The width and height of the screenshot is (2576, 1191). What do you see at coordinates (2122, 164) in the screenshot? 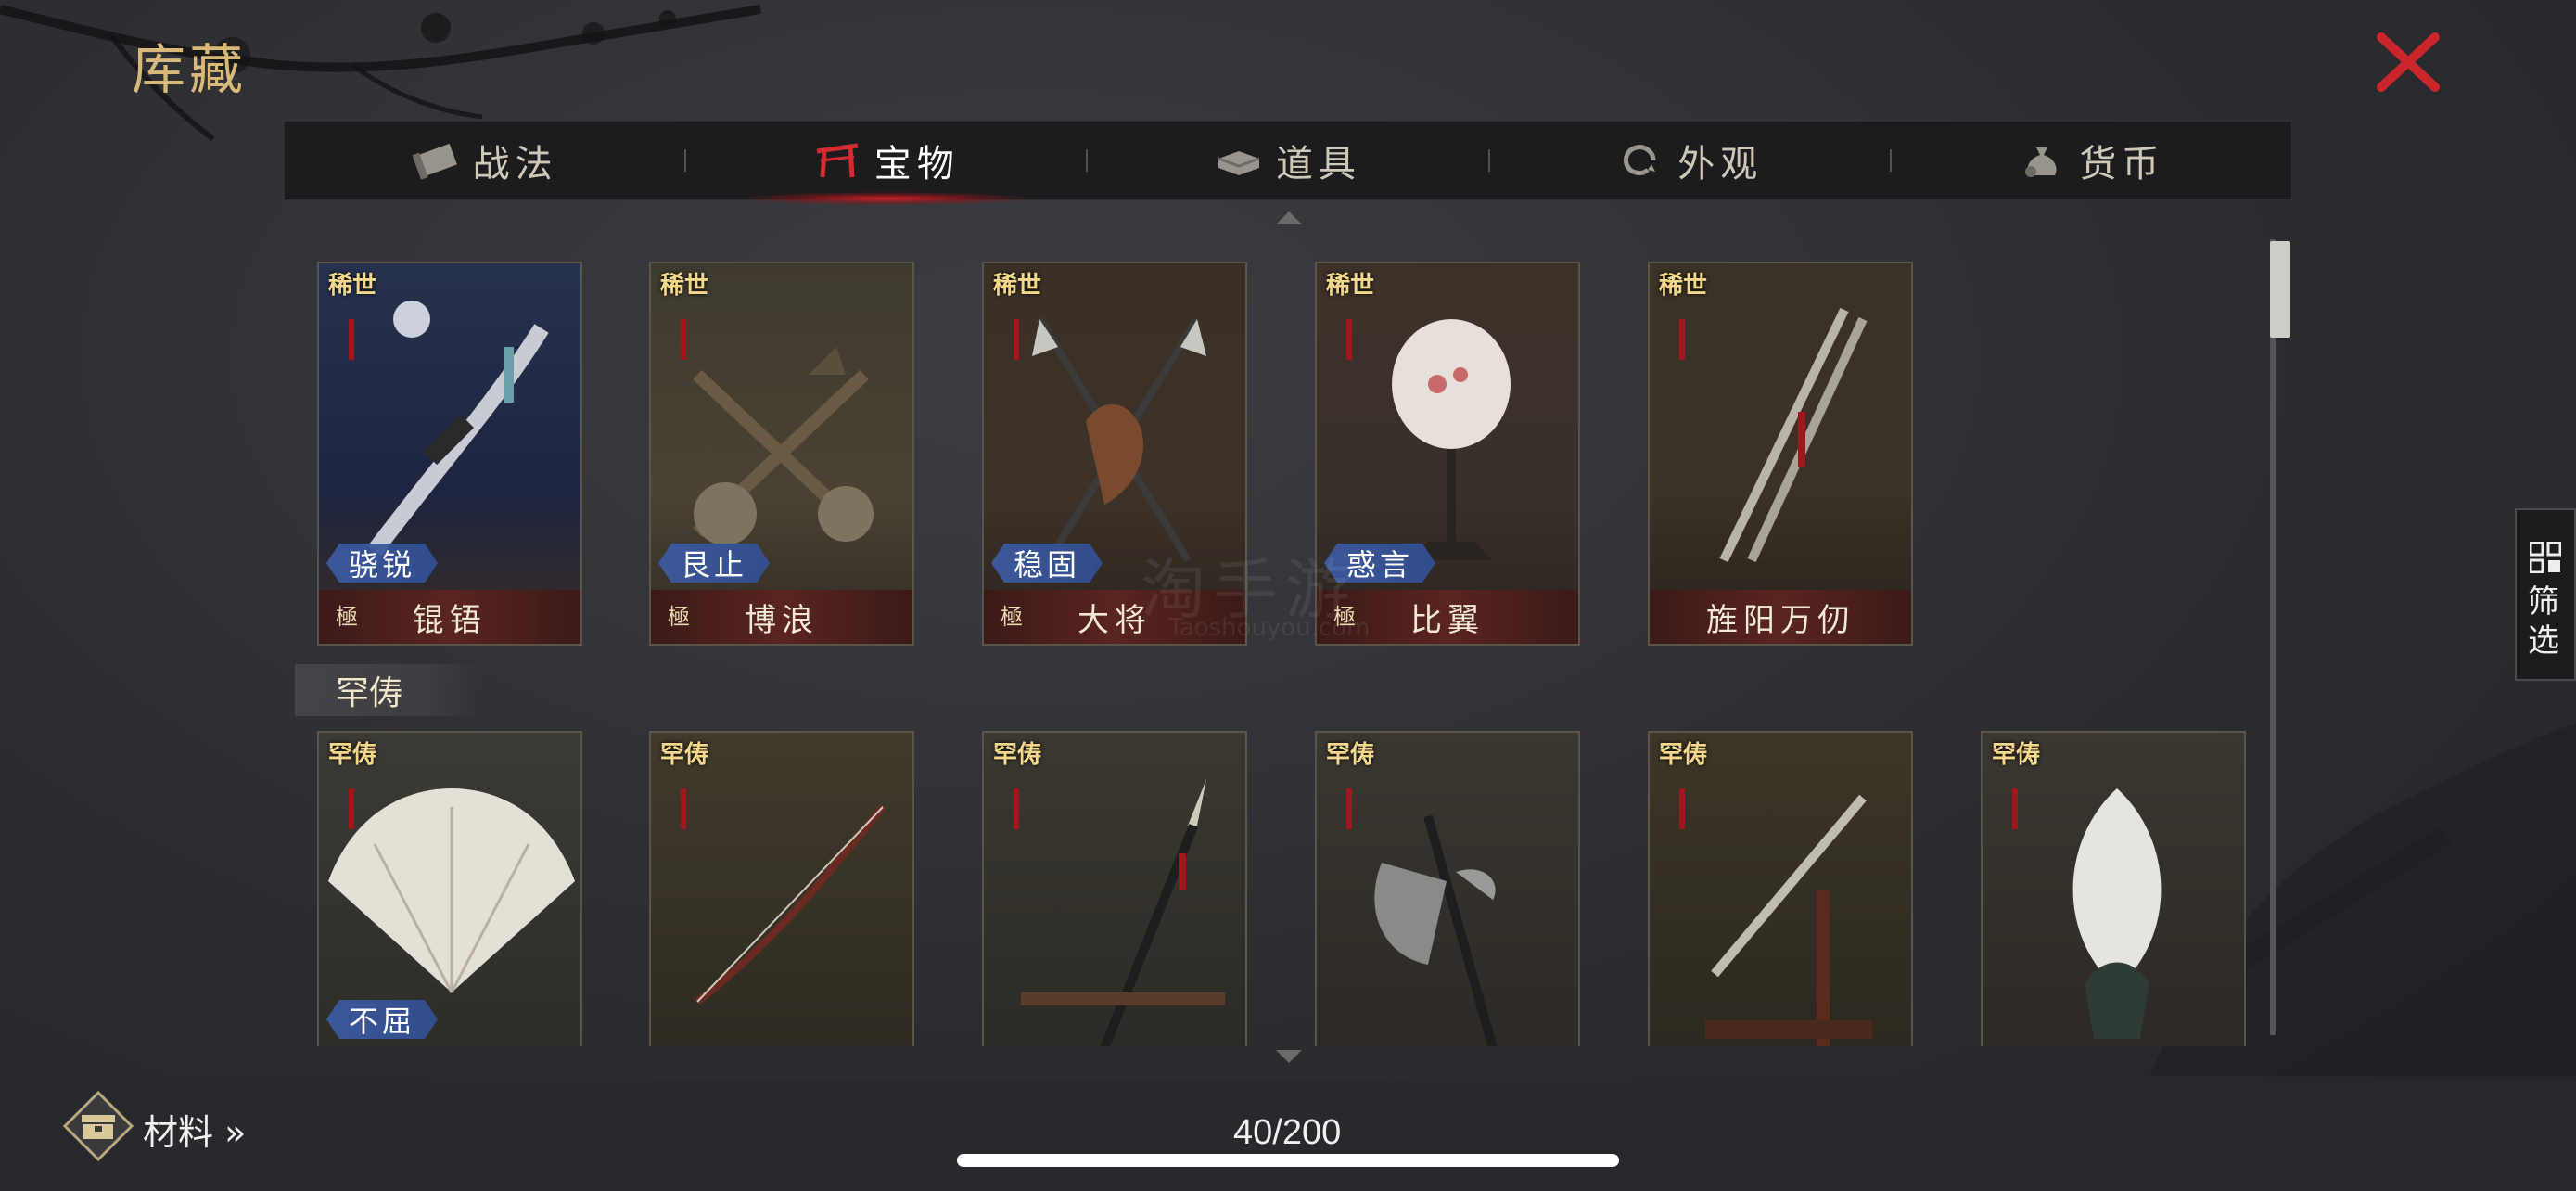
I see `tab-label: 货币` at bounding box center [2122, 164].